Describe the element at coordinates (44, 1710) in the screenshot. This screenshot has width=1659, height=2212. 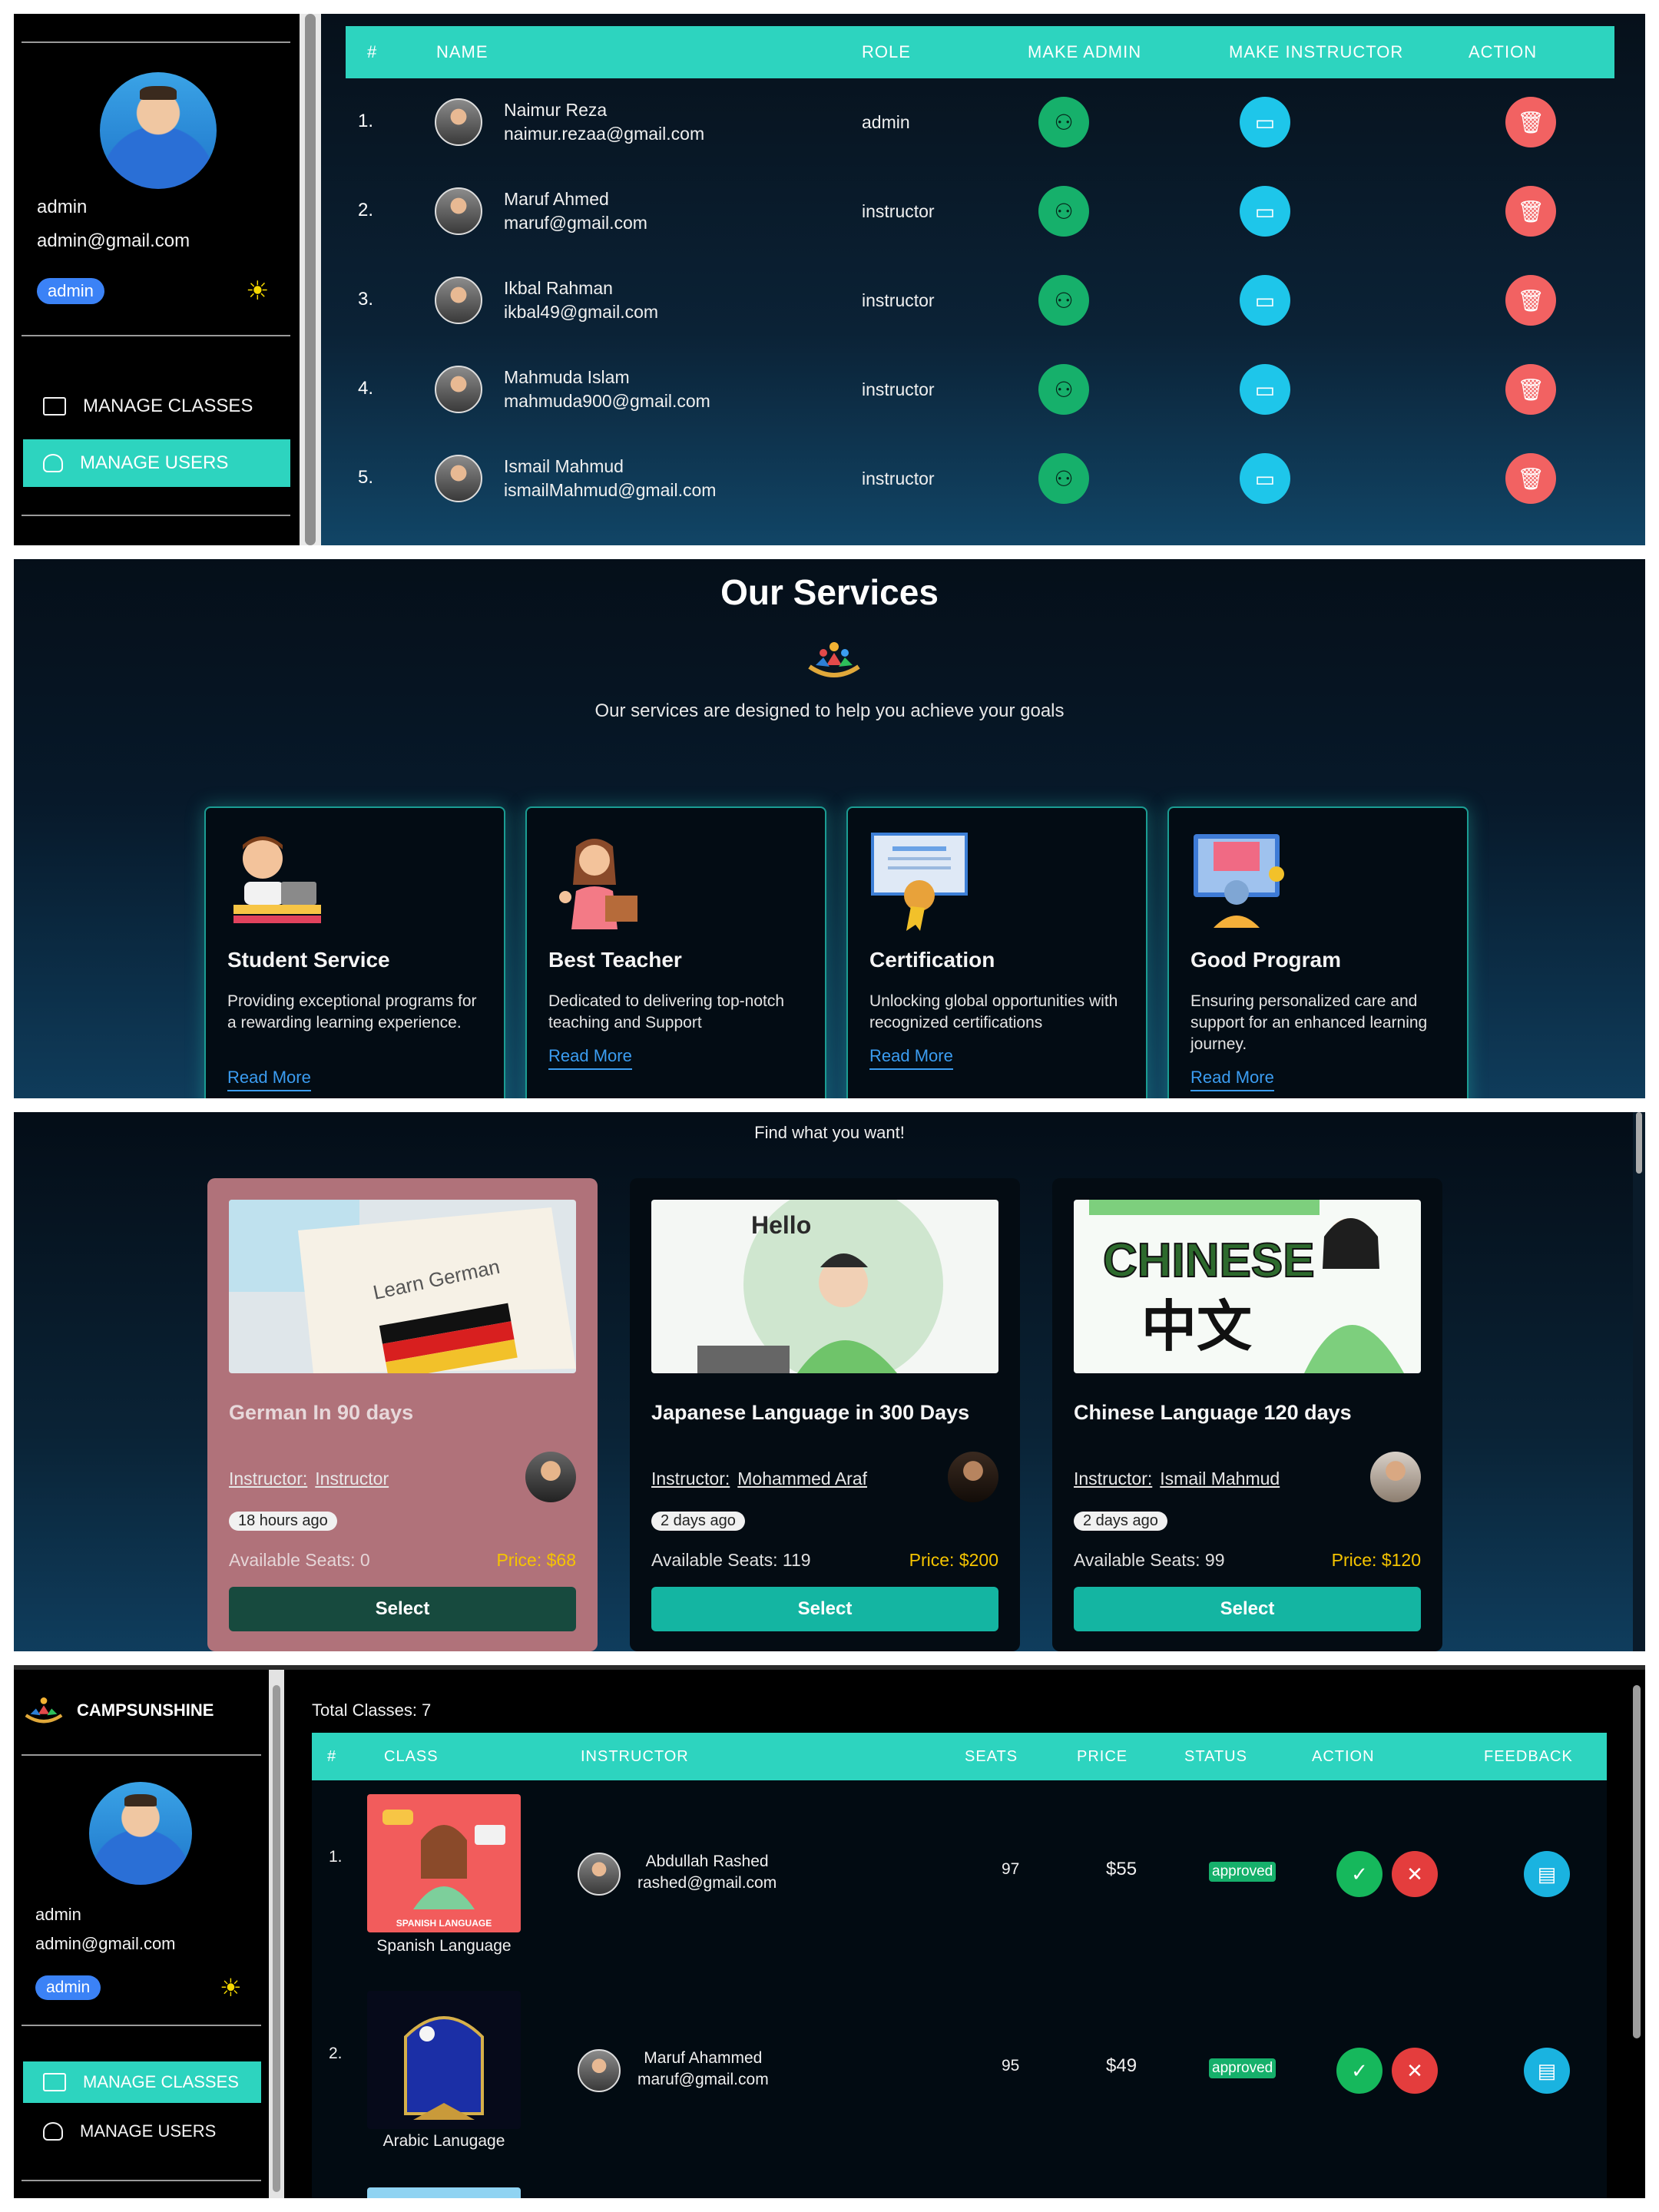
I see `camp-logo-icon` at that location.